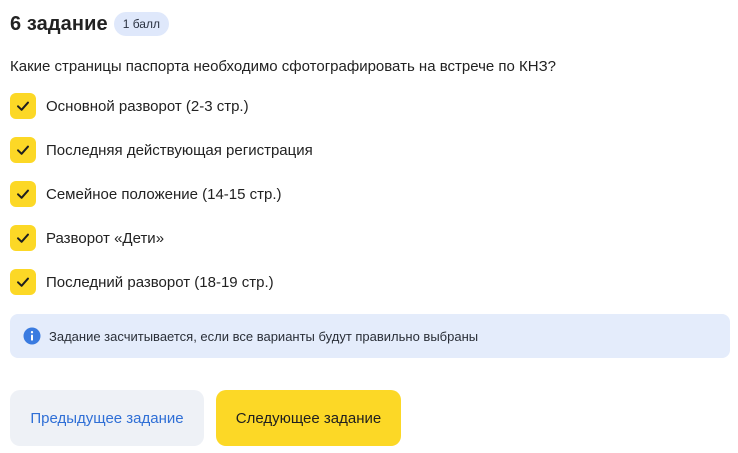  I want to click on option-label: Последний разворот (18-19 стр.), so click(160, 282).